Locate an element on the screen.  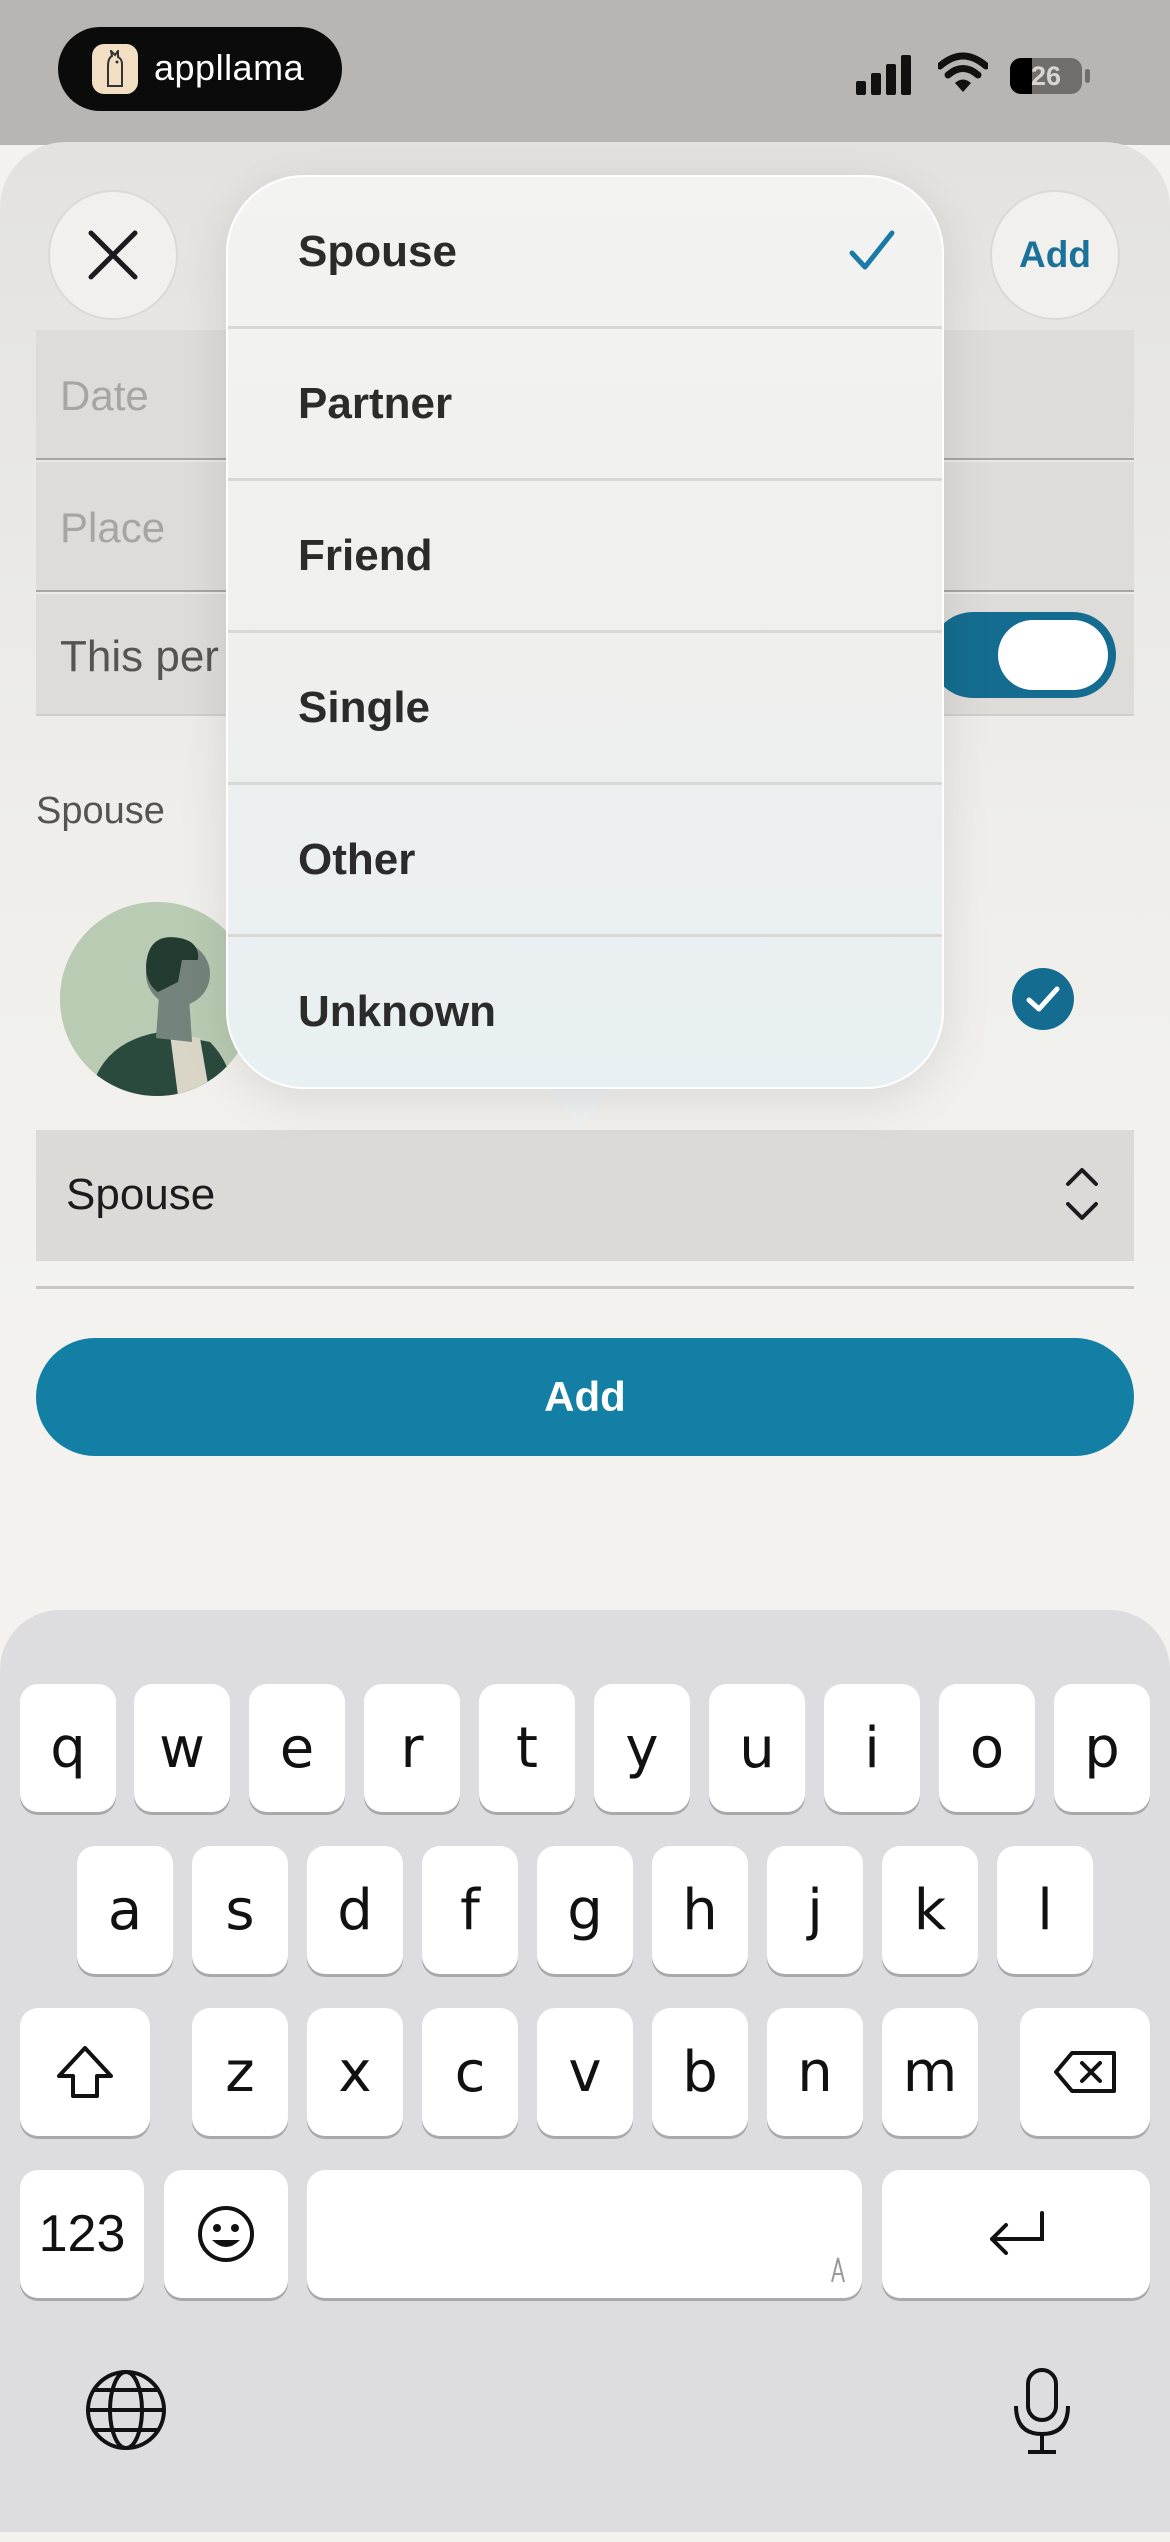
key-q: q is located at coordinates (68, 1748).